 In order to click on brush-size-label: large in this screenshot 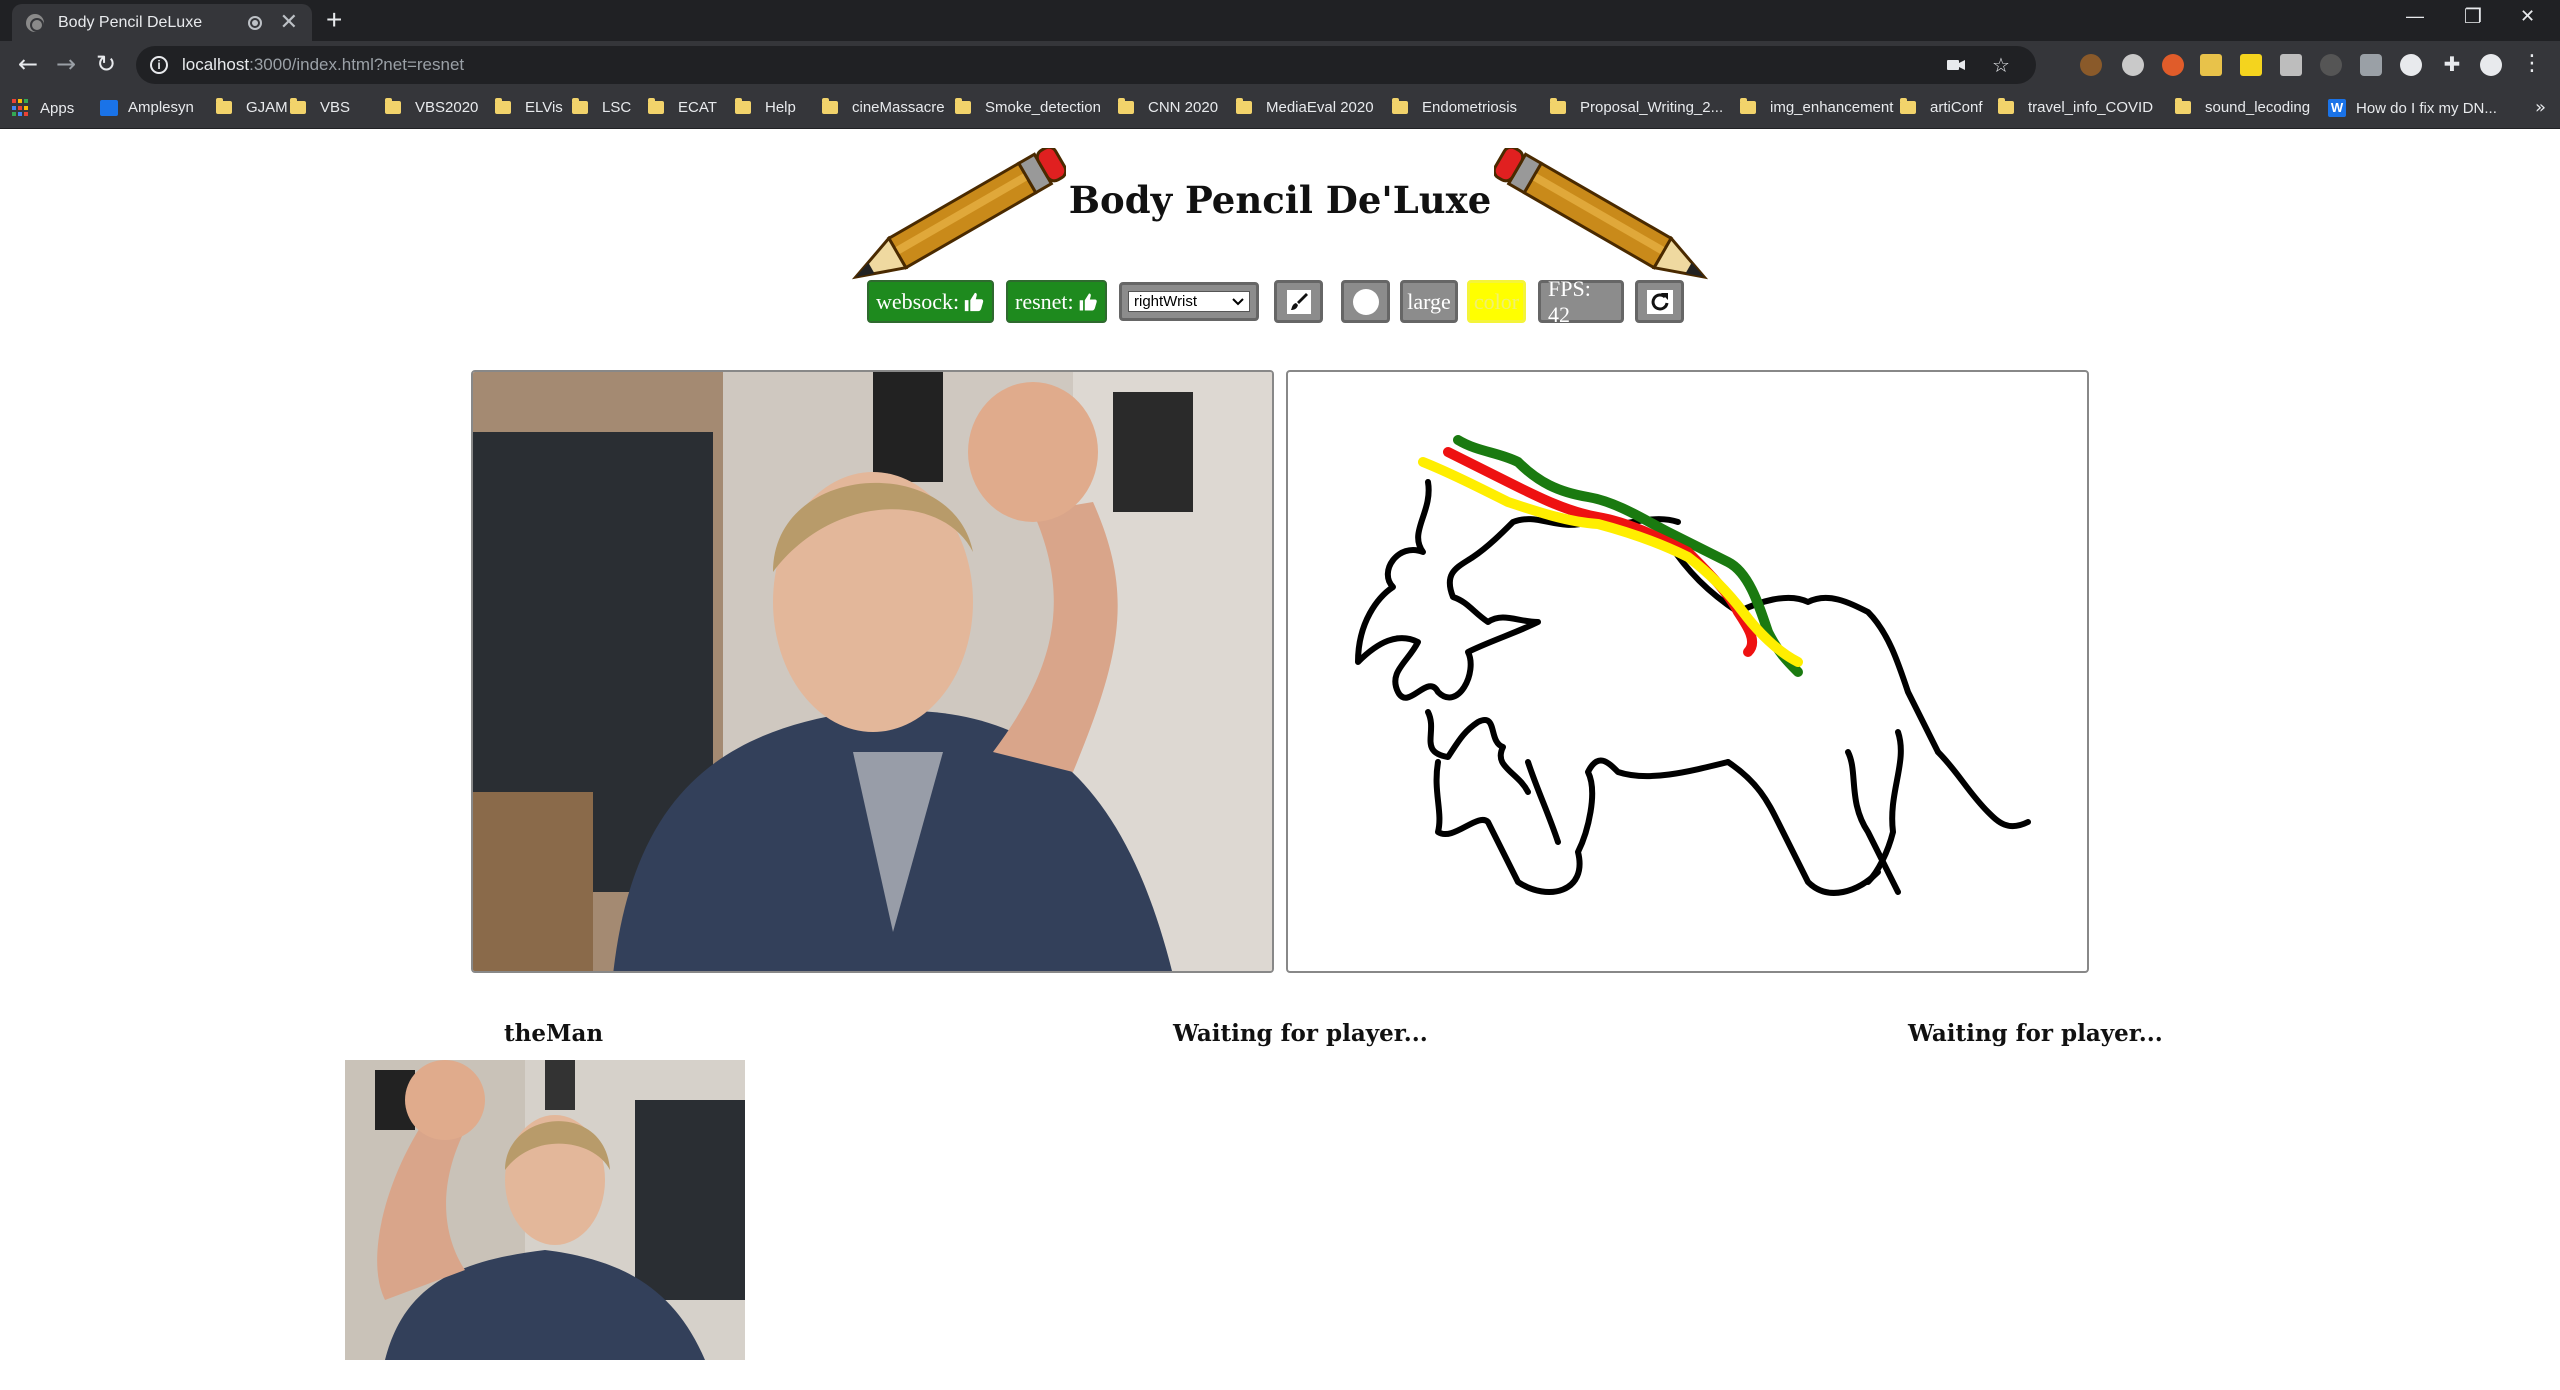, I will do `click(1429, 301)`.